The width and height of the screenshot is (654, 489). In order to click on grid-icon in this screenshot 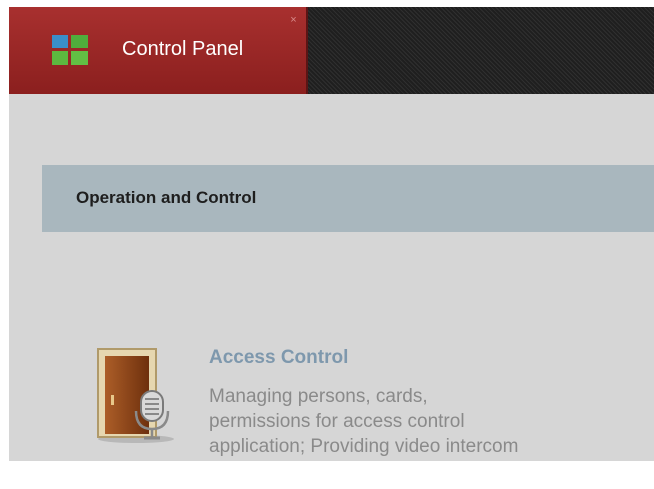, I will do `click(70, 50)`.